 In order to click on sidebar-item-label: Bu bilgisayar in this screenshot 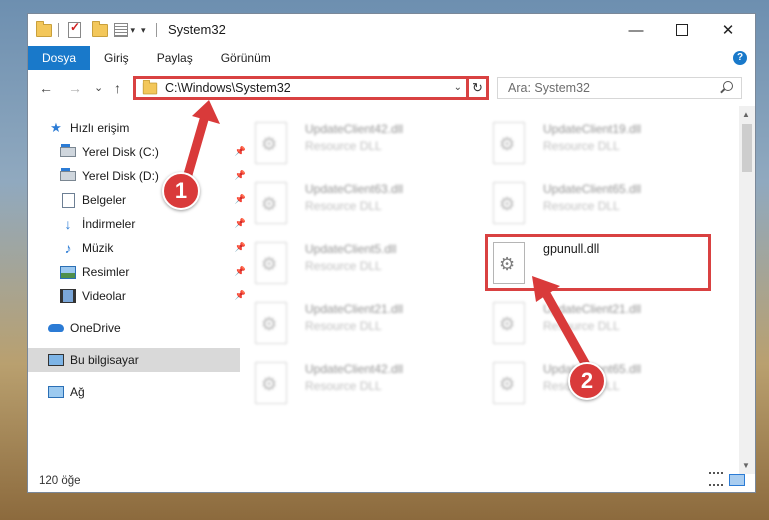, I will do `click(104, 360)`.